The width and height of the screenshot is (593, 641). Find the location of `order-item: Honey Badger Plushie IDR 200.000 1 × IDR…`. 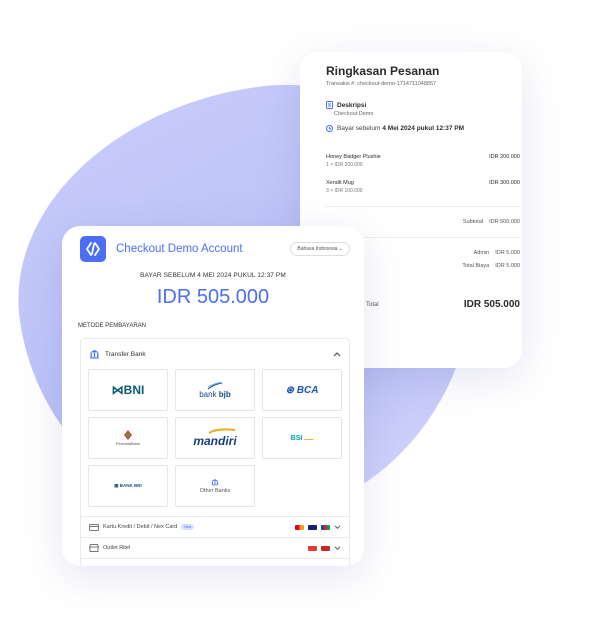

order-item: Honey Badger Plushie IDR 200.000 1 × IDR… is located at coordinates (423, 161).